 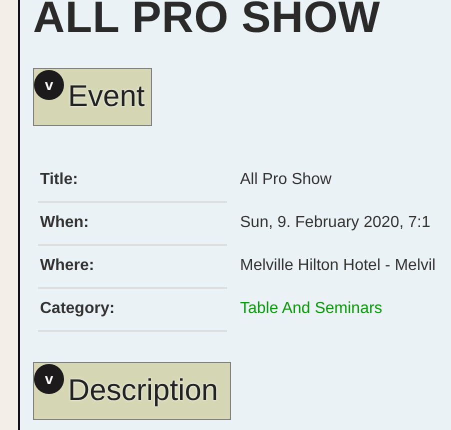 I want to click on field-label: Category:, so click(x=132, y=310).